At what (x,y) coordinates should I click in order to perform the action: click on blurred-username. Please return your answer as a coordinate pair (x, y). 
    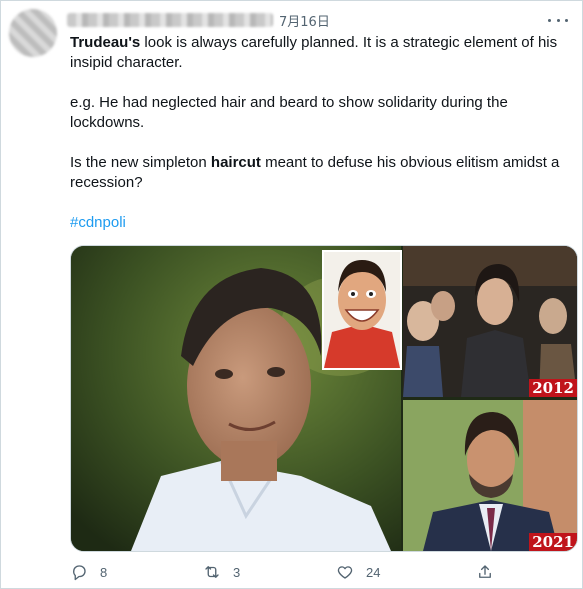
    Looking at the image, I should click on (170, 20).